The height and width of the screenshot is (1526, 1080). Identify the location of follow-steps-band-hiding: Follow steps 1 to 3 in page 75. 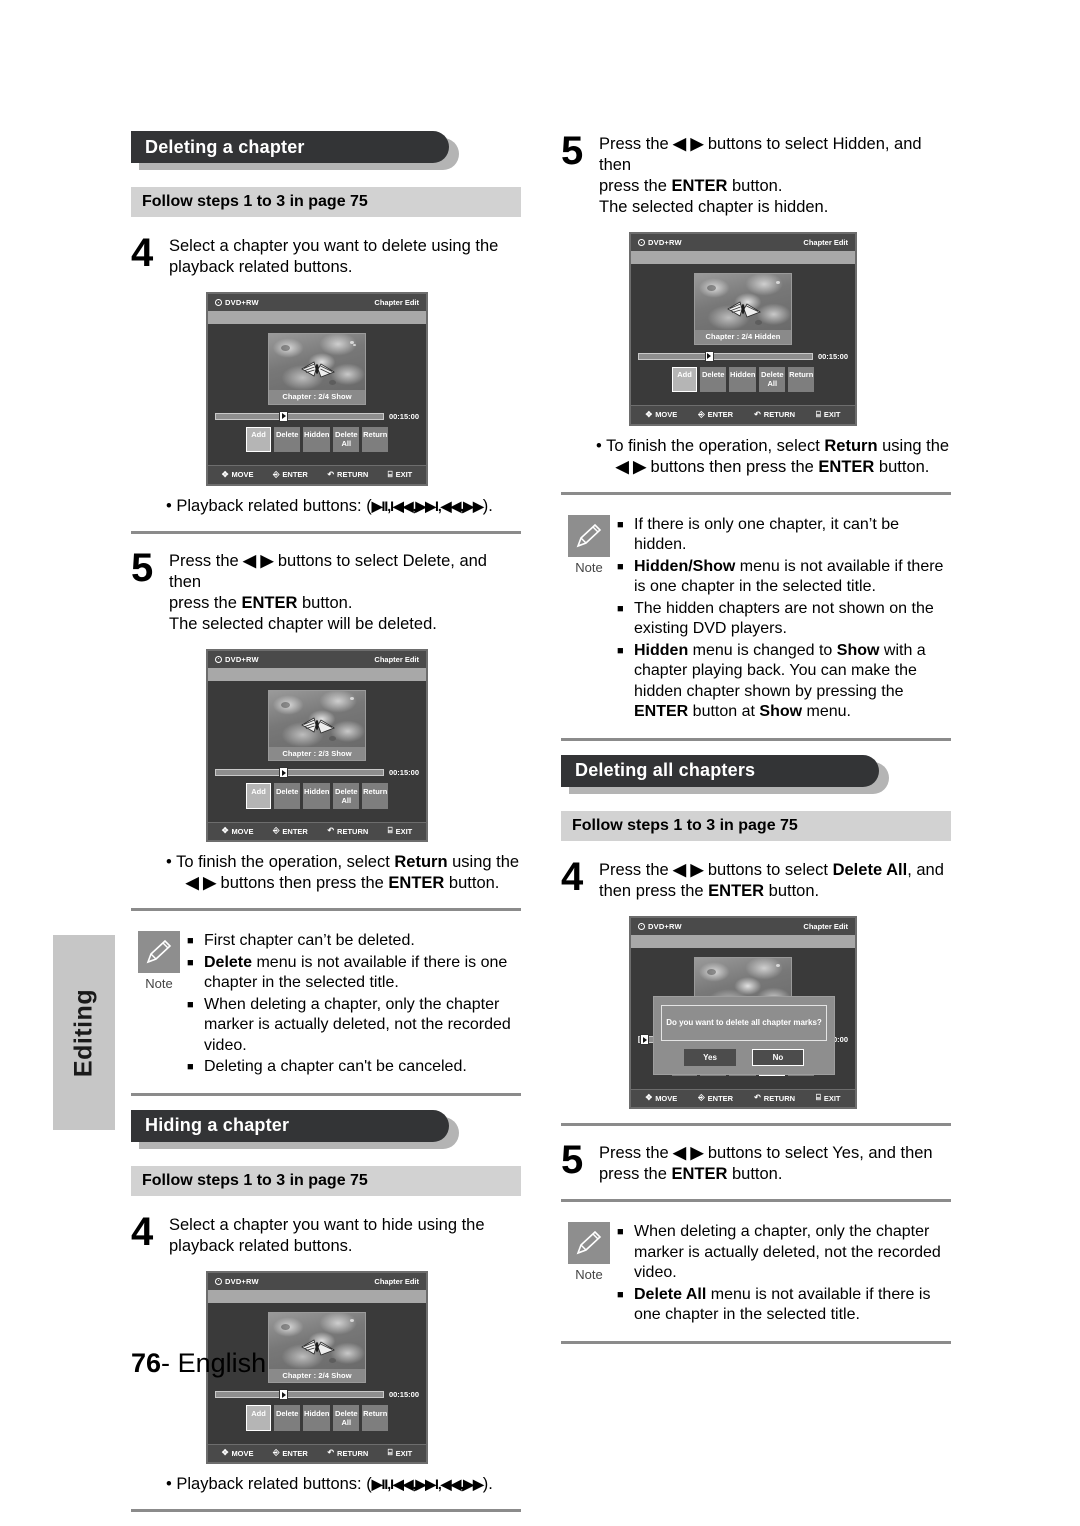
(326, 1180).